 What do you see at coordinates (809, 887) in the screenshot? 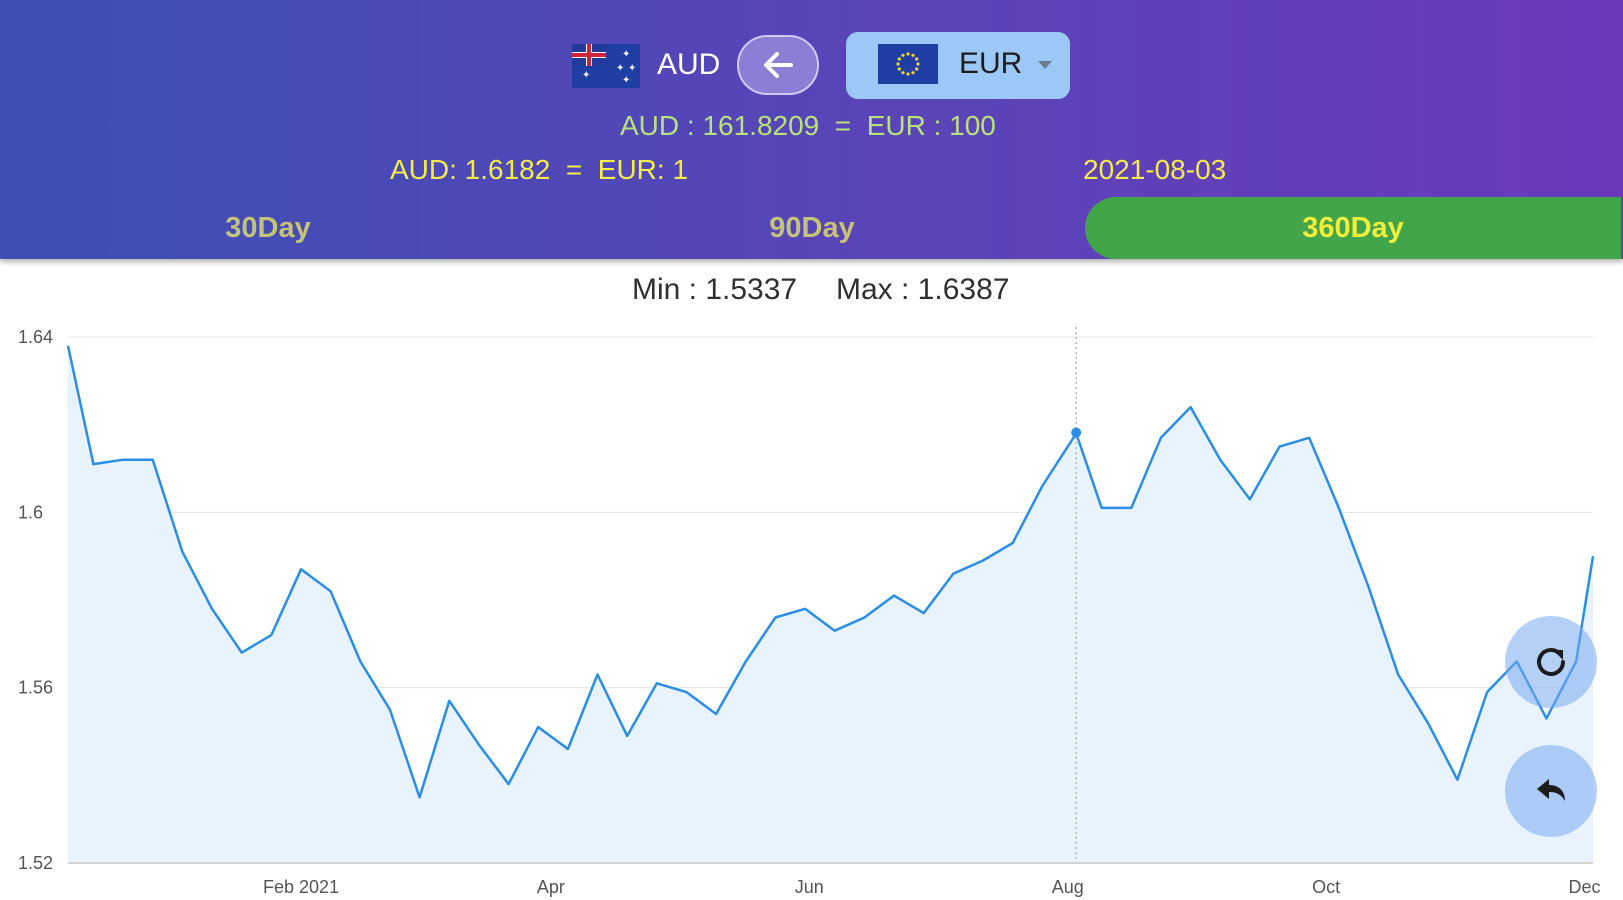
I see `x-tick-label: Jun` at bounding box center [809, 887].